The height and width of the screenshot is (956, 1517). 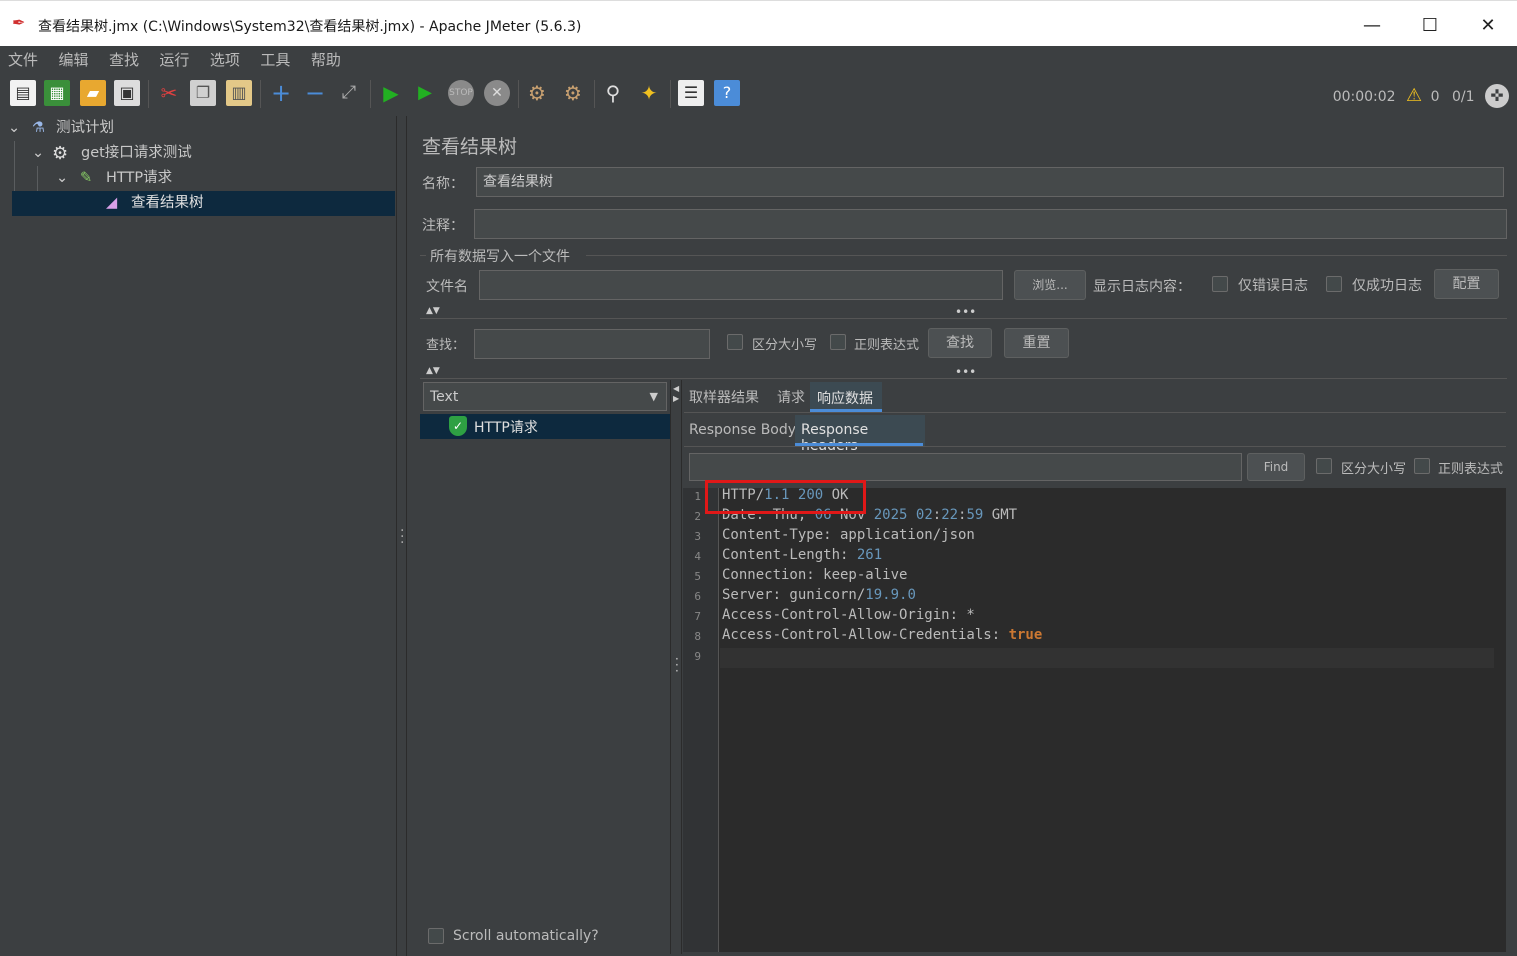 I want to click on success-only-checkbox, so click(x=1334, y=284).